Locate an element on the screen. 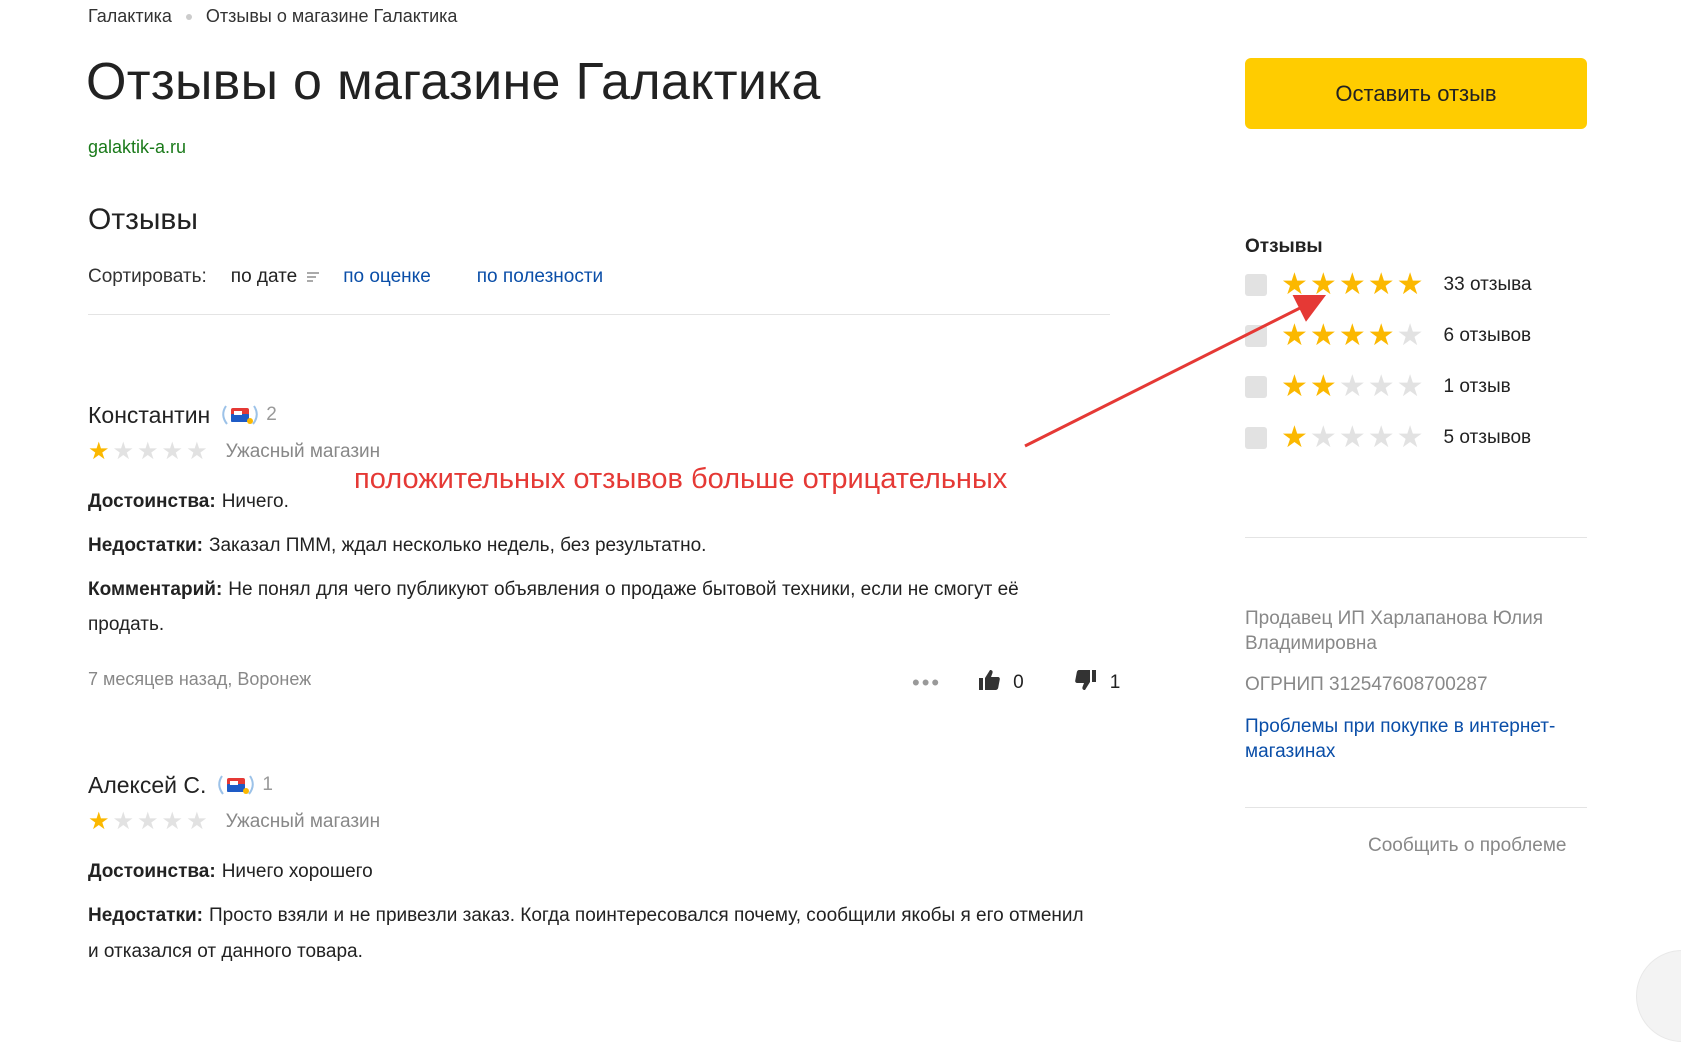 The height and width of the screenshot is (1042, 1681). likes-count: 0 is located at coordinates (1018, 682).